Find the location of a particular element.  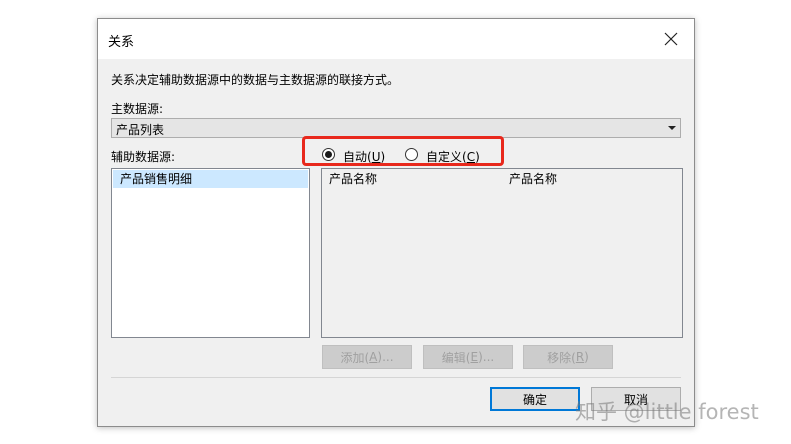

auto-radio is located at coordinates (328, 154).